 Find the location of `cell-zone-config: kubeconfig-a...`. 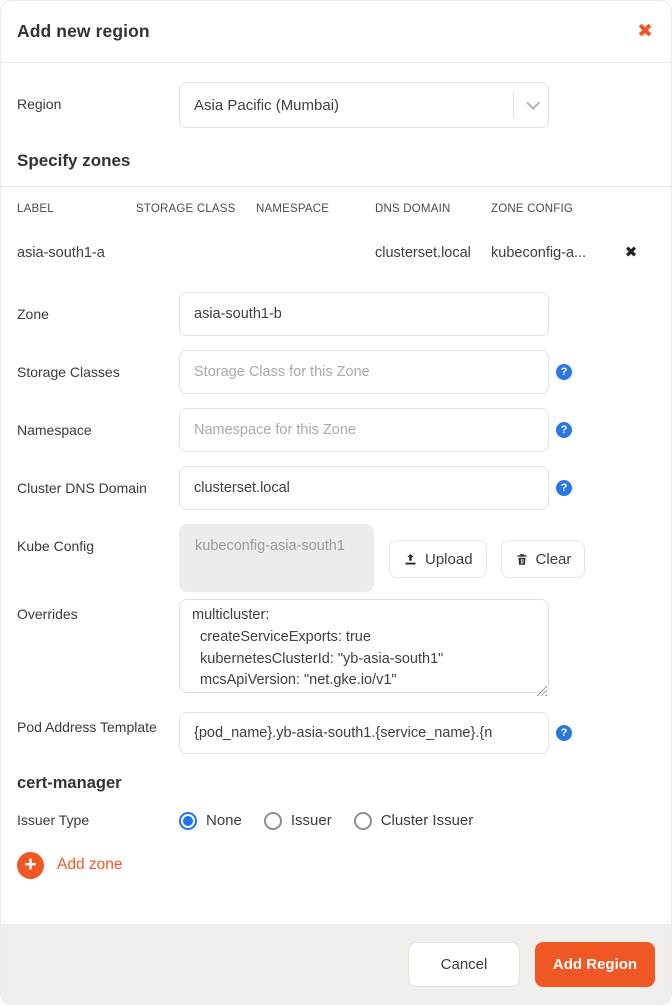

cell-zone-config: kubeconfig-a... is located at coordinates (539, 252).